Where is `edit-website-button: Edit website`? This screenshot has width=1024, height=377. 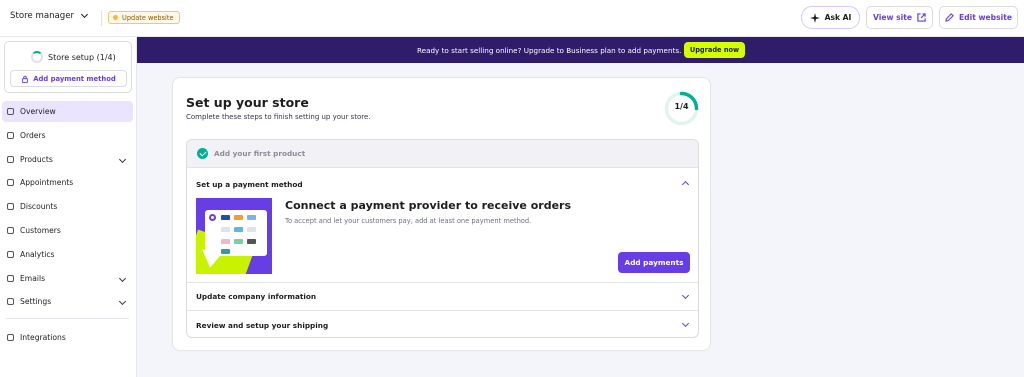
edit-website-button: Edit website is located at coordinates (978, 17).